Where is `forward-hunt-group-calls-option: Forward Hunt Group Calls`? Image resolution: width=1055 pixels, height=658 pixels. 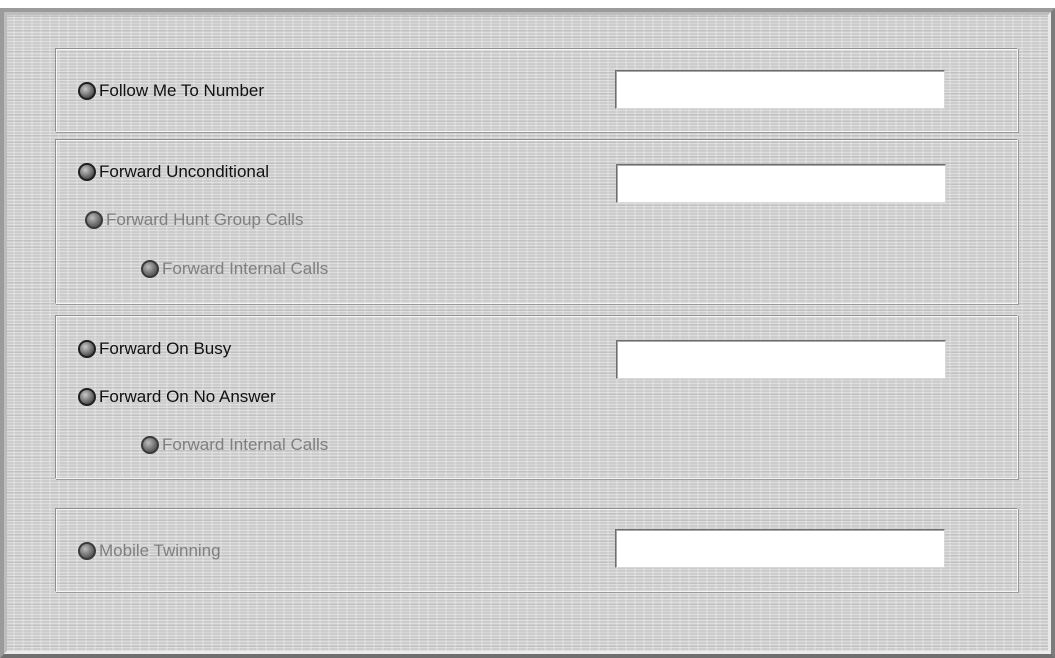 forward-hunt-group-calls-option: Forward Hunt Group Calls is located at coordinates (194, 220).